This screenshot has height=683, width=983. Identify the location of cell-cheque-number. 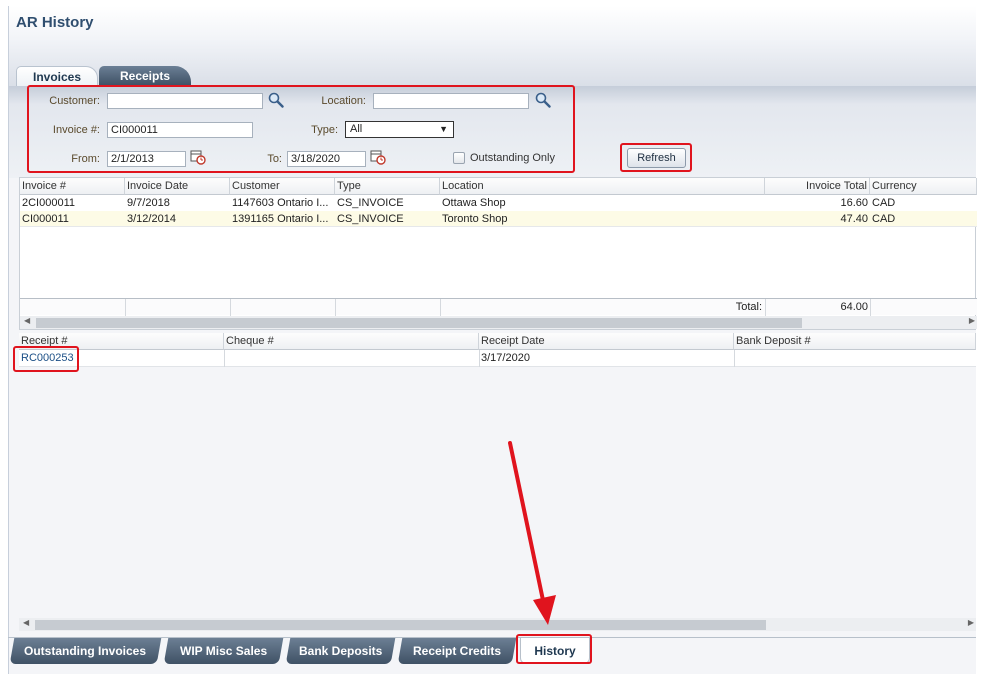
(351, 358).